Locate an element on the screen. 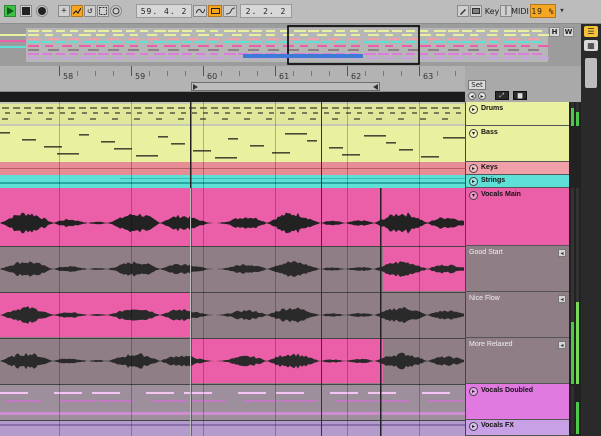  computer-keyboard-icon is located at coordinates (476, 11).